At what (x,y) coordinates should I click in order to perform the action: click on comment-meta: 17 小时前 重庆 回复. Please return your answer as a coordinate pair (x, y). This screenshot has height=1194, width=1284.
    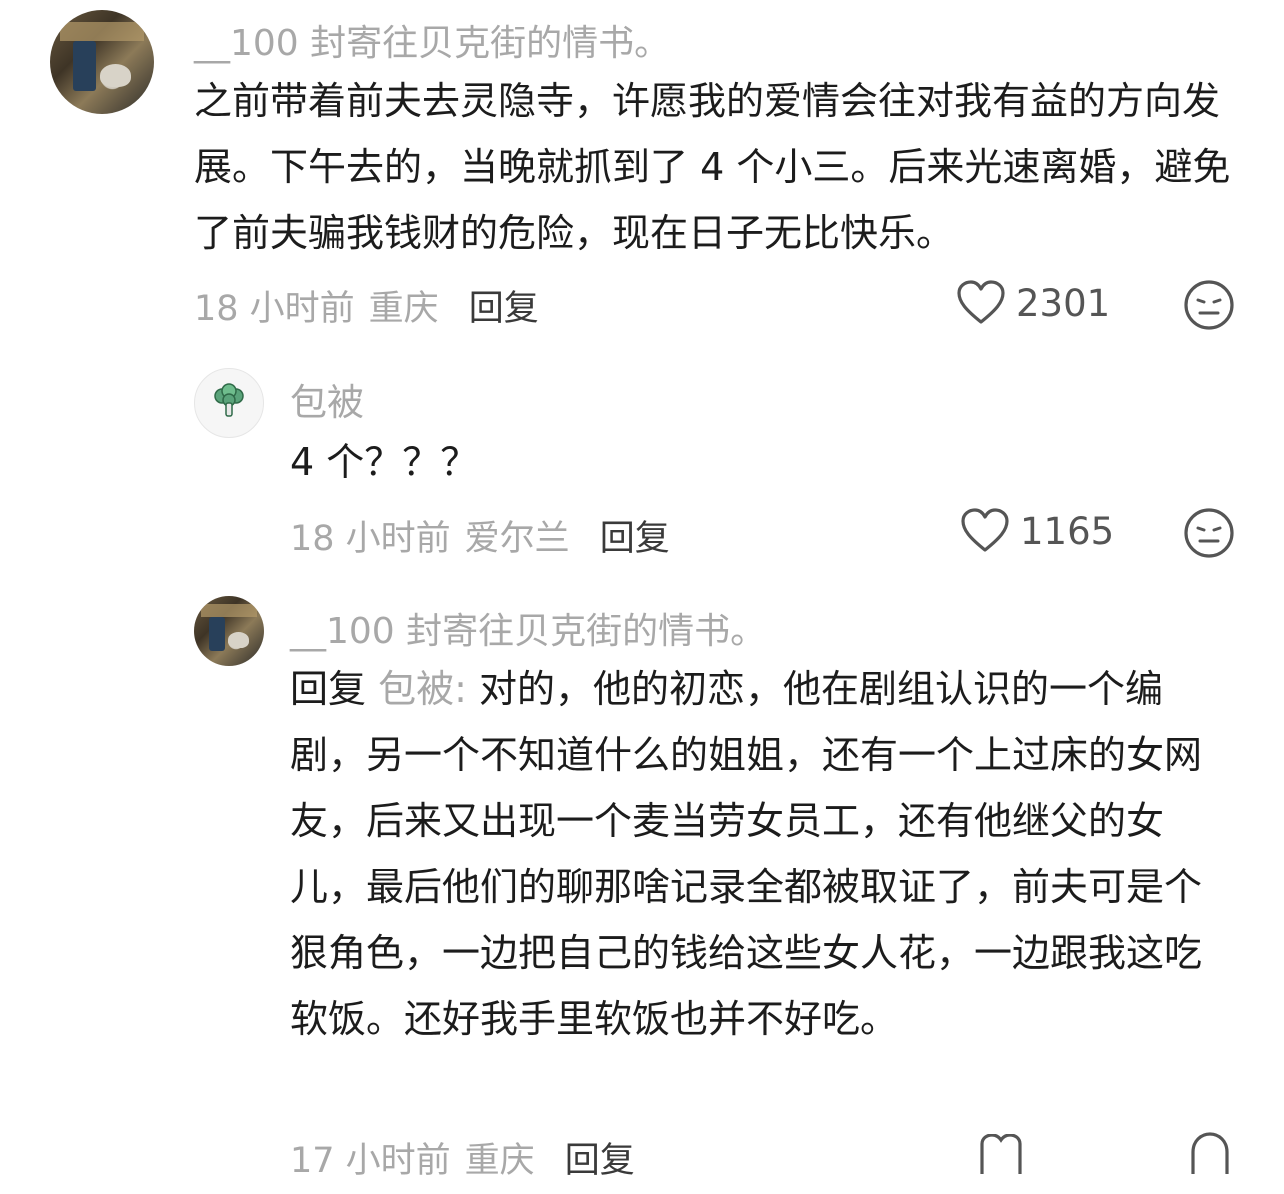
    Looking at the image, I should click on (462, 1157).